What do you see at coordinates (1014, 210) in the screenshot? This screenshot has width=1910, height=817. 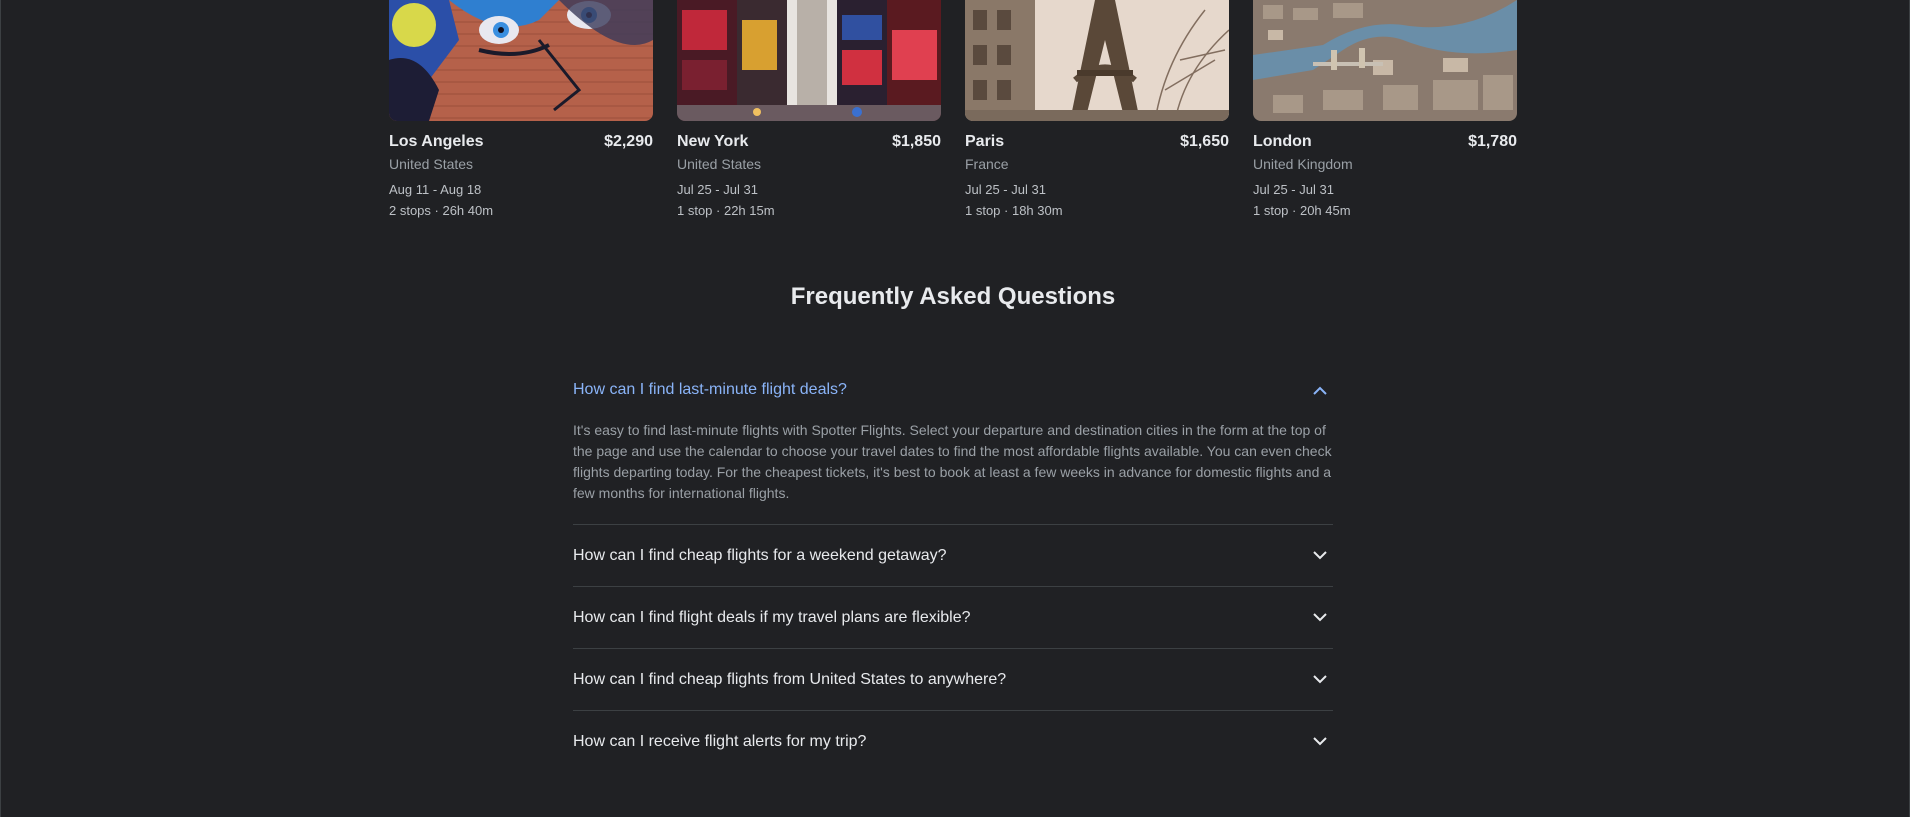 I see `destination-stops: 1 stop · 18h 30m` at bounding box center [1014, 210].